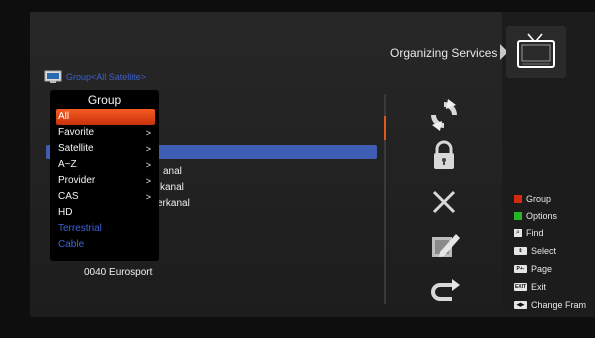  I want to click on legend-group: Group, so click(532, 199).